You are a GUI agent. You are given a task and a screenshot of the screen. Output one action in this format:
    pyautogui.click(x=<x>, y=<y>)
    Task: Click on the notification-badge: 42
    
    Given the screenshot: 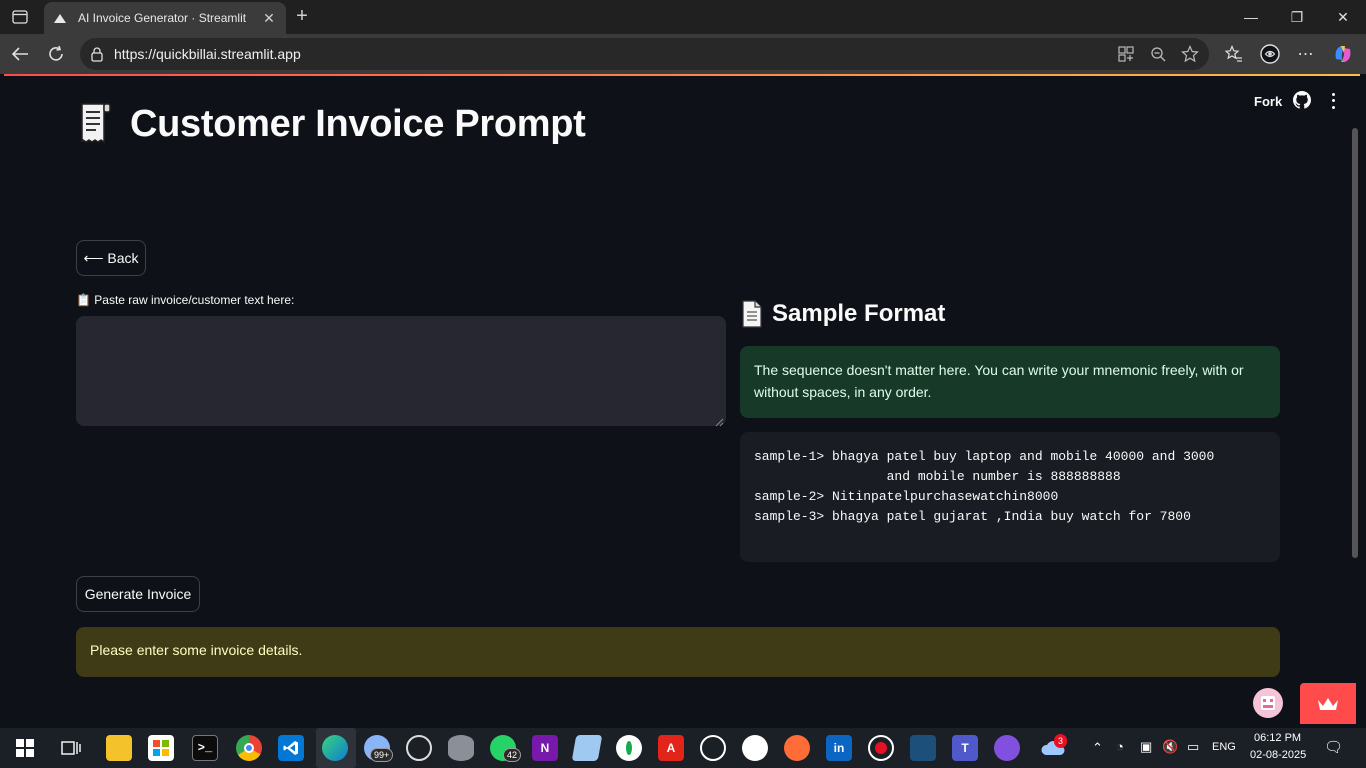 What is the action you would take?
    pyautogui.click(x=512, y=755)
    